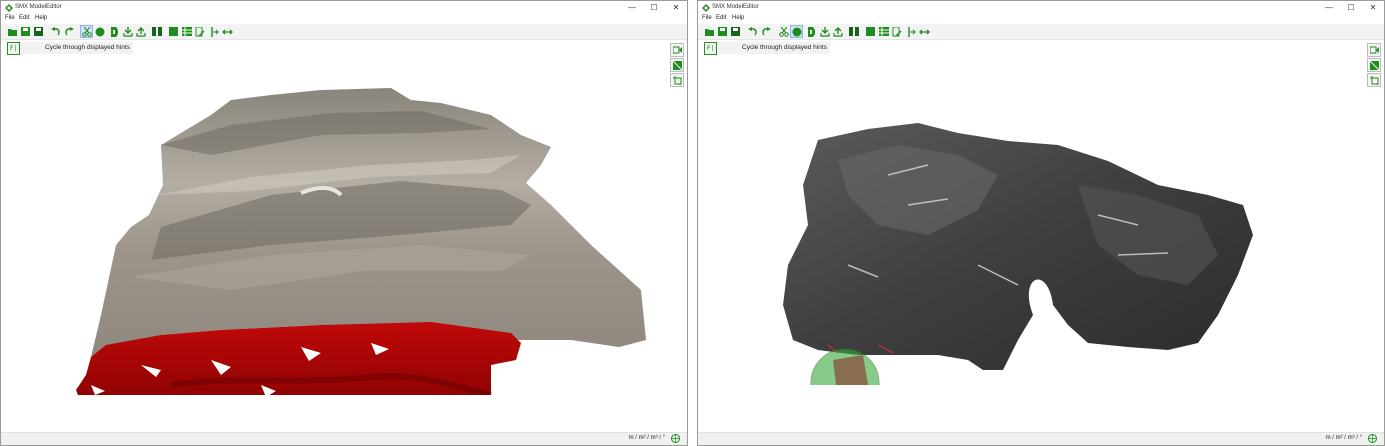 This screenshot has height=446, width=1385. I want to click on undo-icon, so click(752, 31).